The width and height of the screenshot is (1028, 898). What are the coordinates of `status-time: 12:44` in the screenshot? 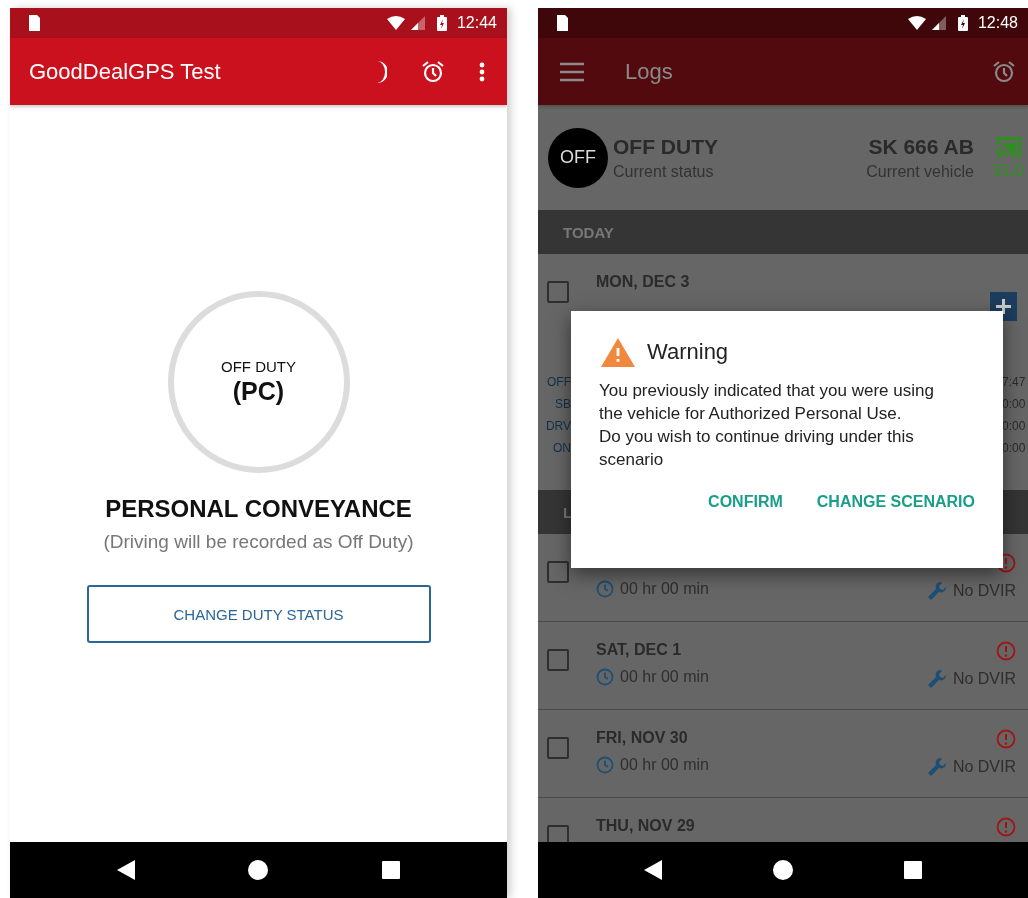 It's located at (476, 23).